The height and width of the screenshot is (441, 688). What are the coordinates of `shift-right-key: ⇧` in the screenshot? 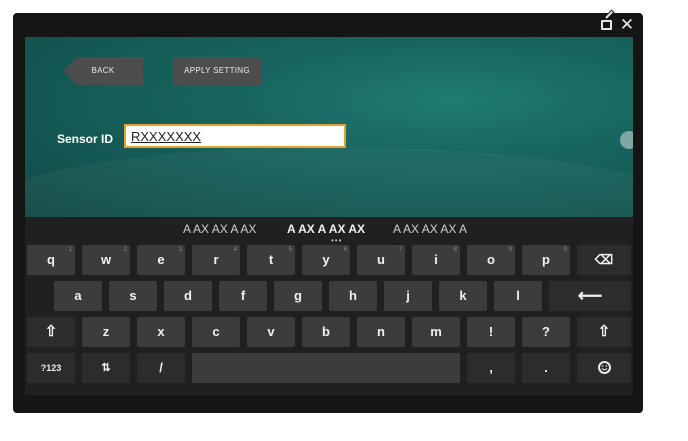 It's located at (604, 332).